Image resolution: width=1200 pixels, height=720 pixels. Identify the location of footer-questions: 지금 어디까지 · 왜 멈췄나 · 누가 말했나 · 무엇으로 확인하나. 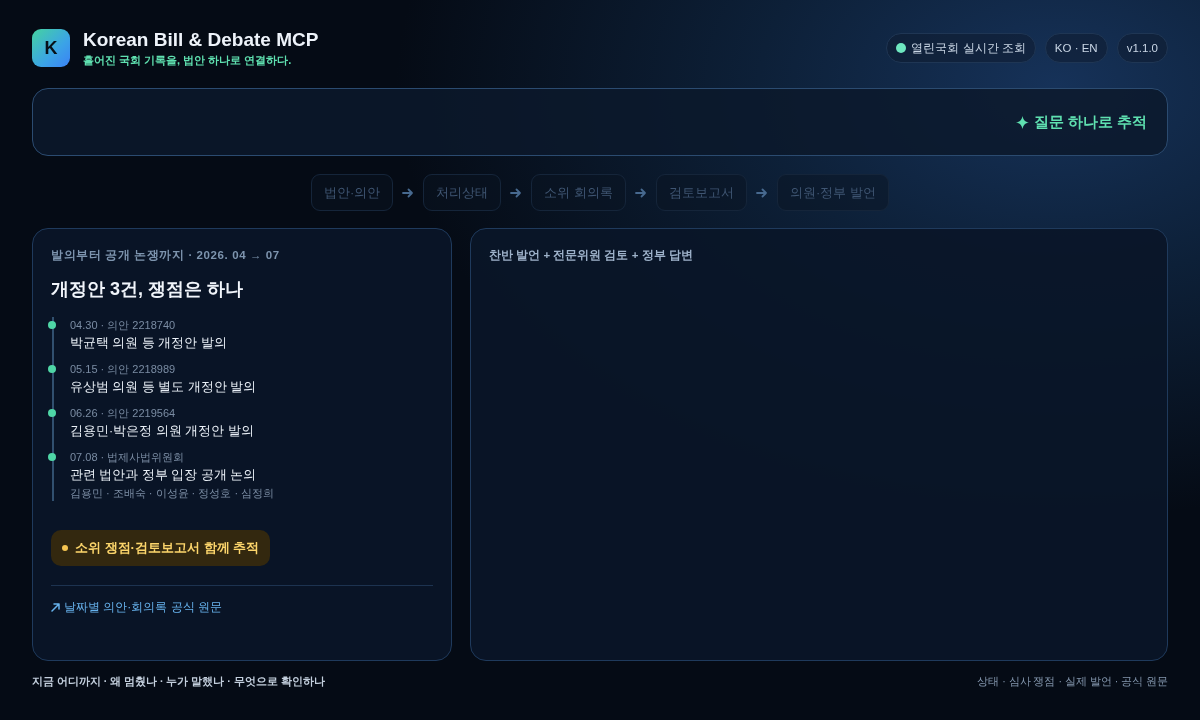
(178, 682).